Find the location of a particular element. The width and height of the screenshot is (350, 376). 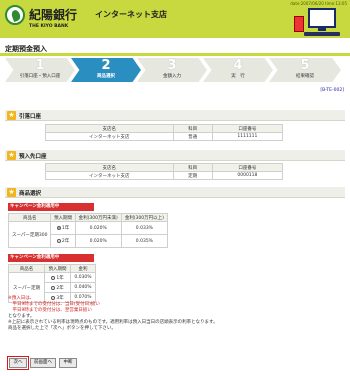

rate-cell: 0.035% is located at coordinates (144, 241).